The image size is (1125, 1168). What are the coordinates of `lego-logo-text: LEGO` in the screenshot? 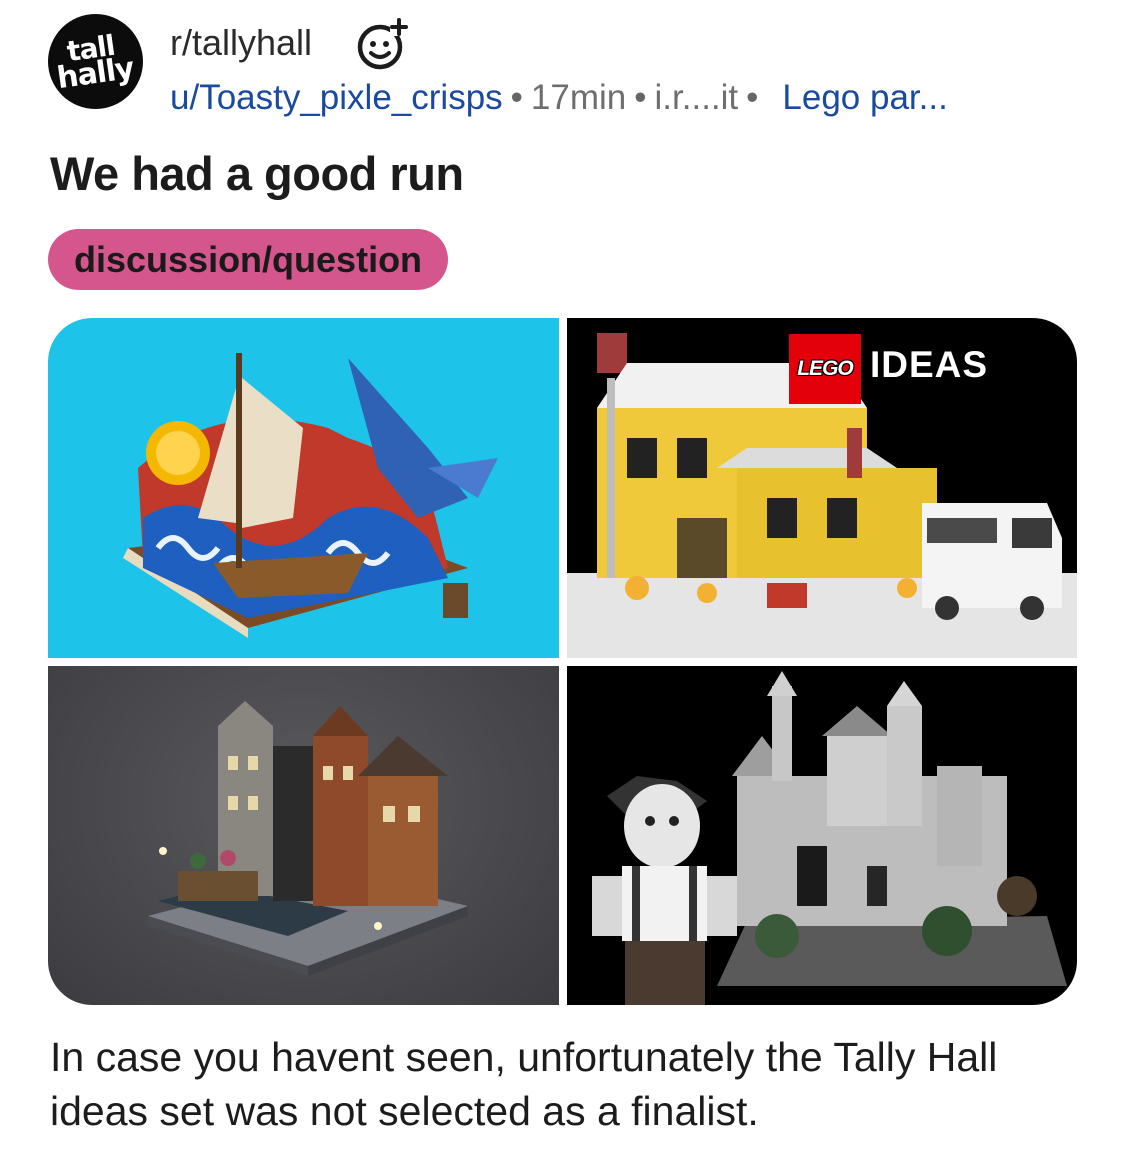 It's located at (825, 368).